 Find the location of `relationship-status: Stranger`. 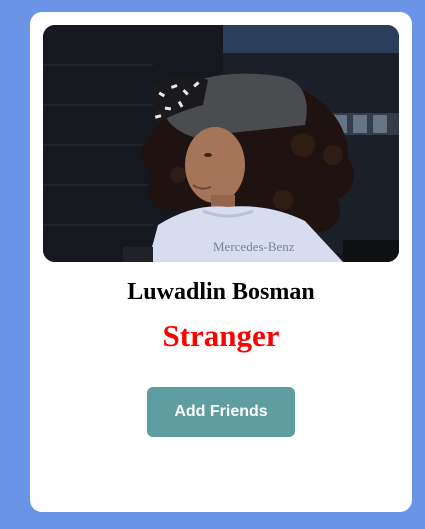

relationship-status: Stranger is located at coordinates (221, 335).